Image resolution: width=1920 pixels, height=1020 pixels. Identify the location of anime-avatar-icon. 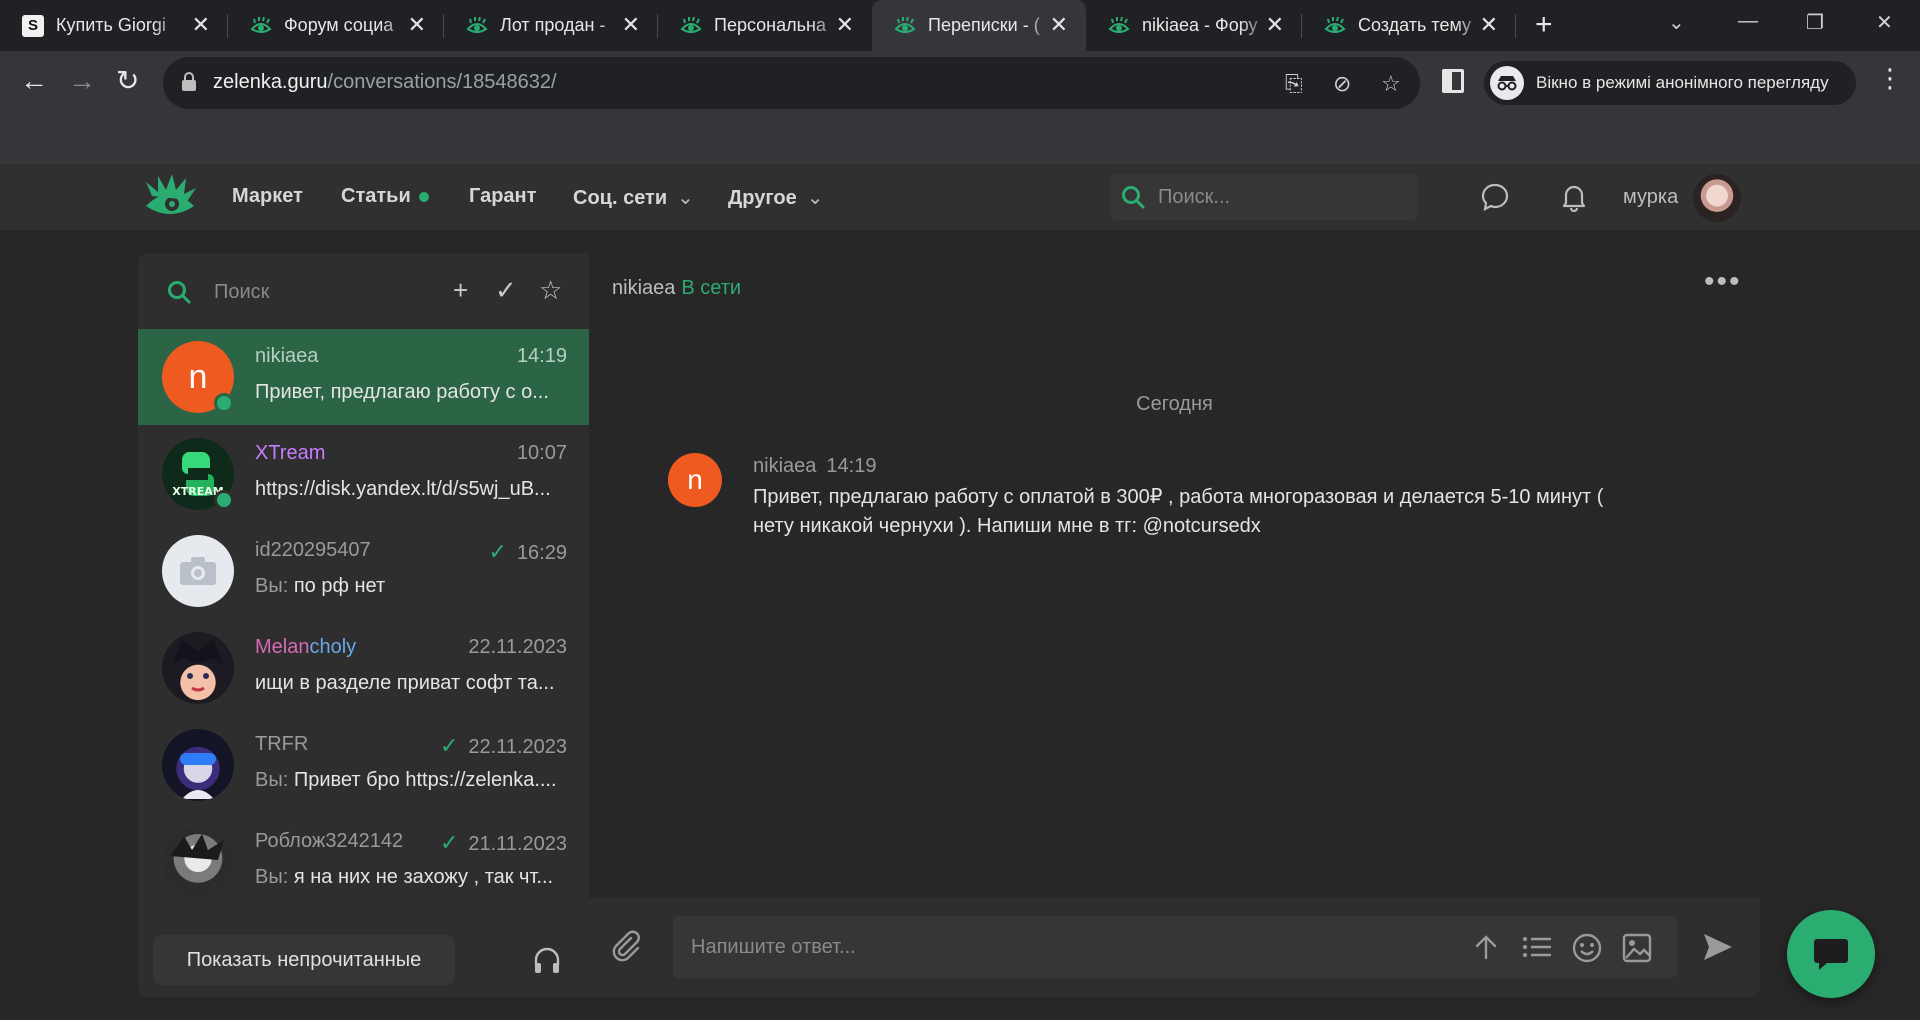
(198, 666).